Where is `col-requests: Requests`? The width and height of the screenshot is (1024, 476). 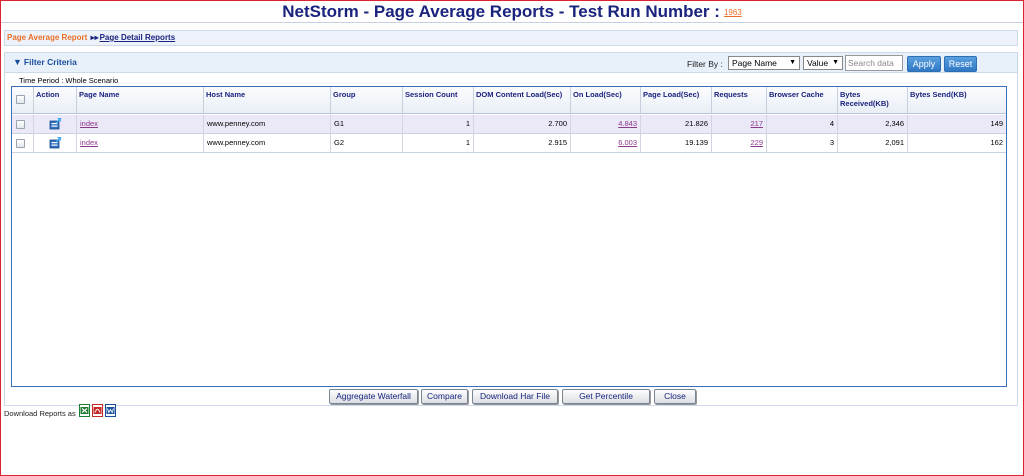
col-requests: Requests is located at coordinates (739, 100).